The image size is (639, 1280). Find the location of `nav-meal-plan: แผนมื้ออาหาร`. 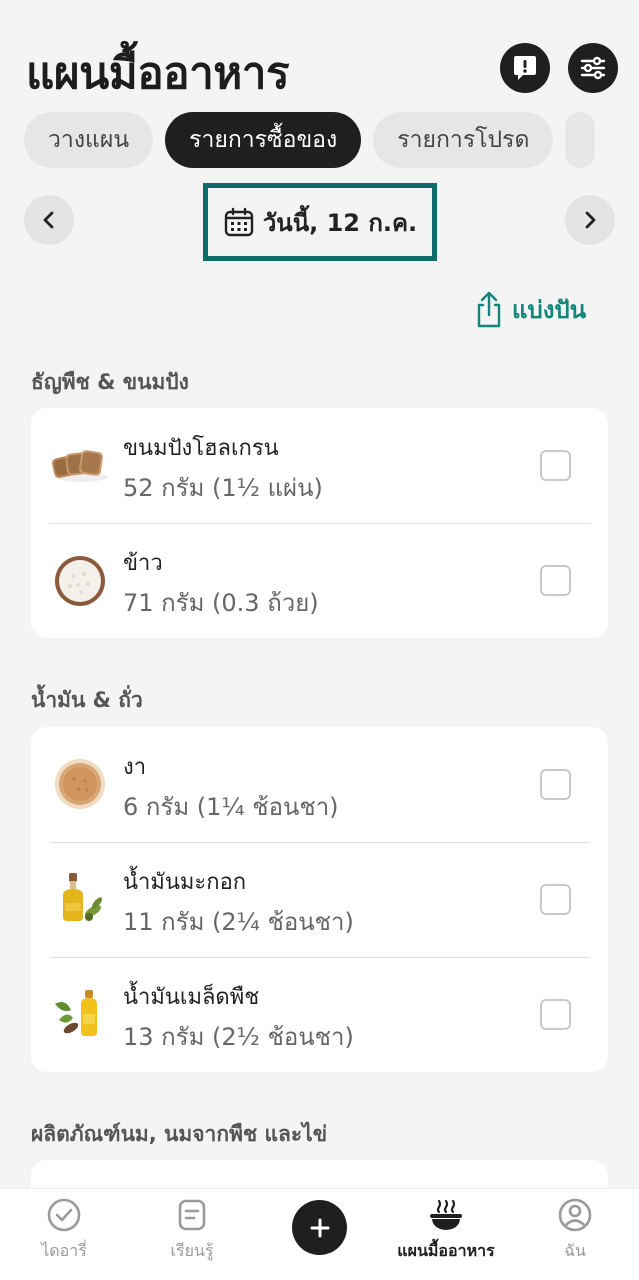

nav-meal-plan: แผนมื้ออาหาร is located at coordinates (446, 1230).